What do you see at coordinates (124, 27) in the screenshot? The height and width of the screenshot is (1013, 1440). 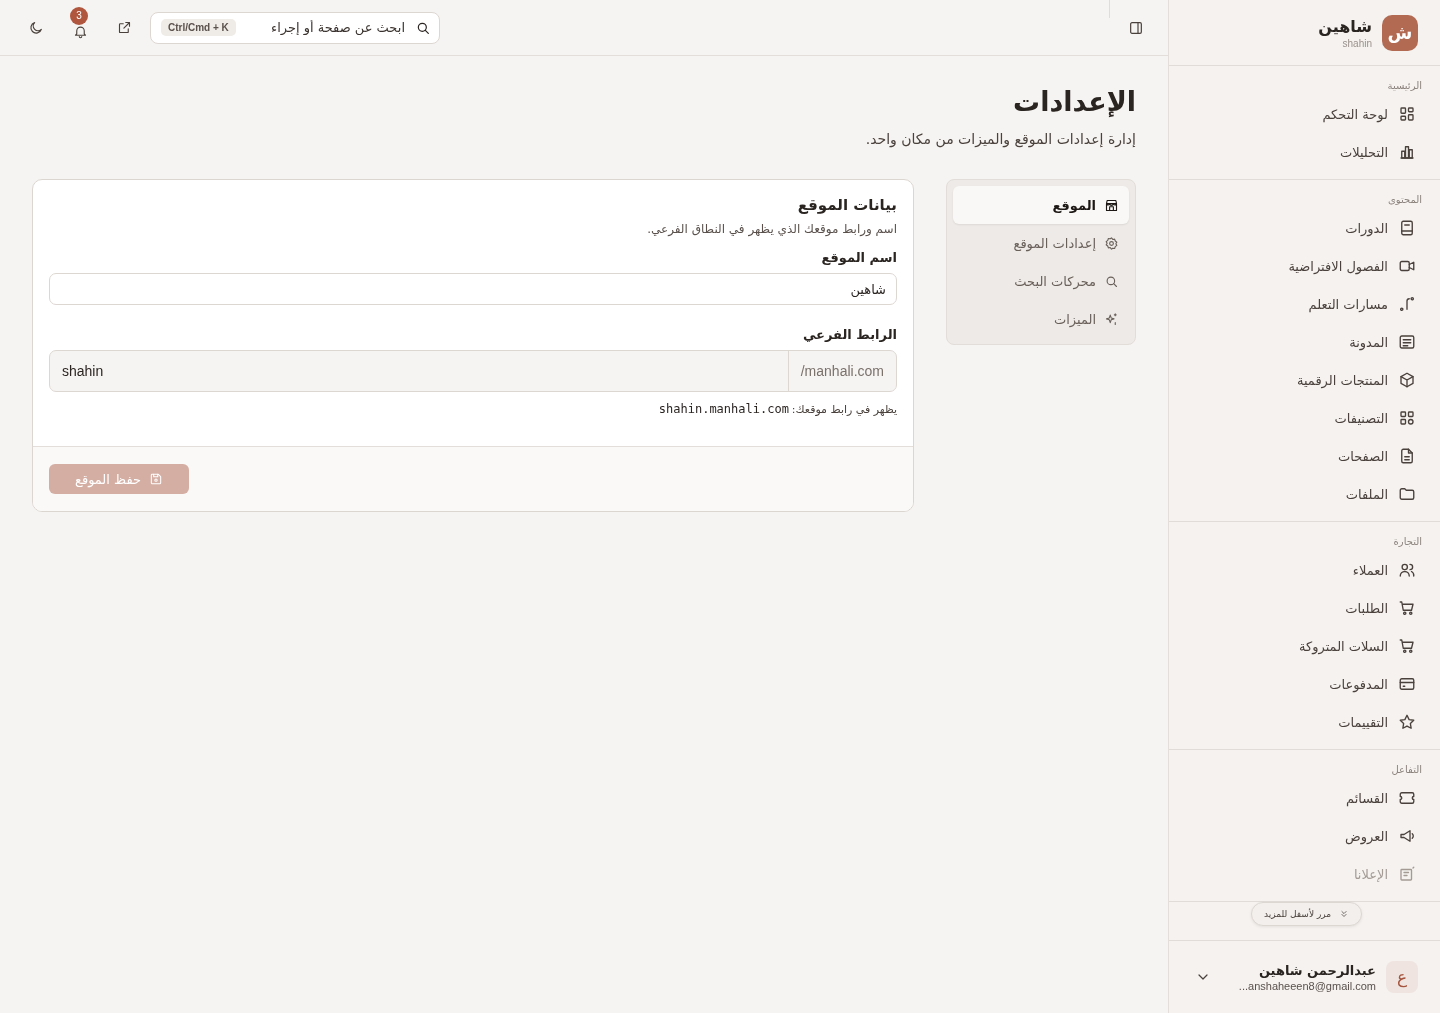 I see `external-link-icon` at bounding box center [124, 27].